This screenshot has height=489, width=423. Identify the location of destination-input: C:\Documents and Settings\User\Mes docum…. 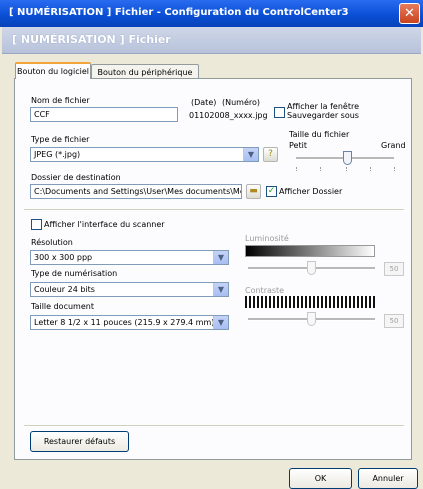
(136, 191).